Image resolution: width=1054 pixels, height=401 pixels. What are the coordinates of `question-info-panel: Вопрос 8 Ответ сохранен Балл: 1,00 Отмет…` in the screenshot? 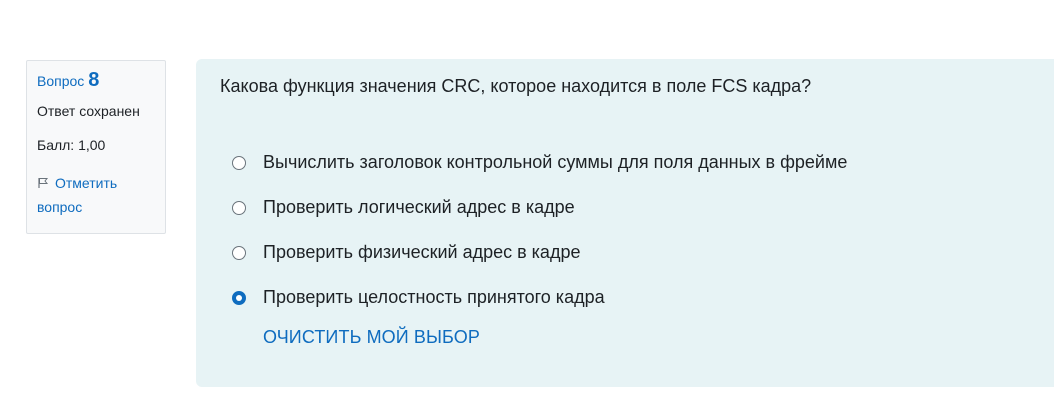 It's located at (96, 147).